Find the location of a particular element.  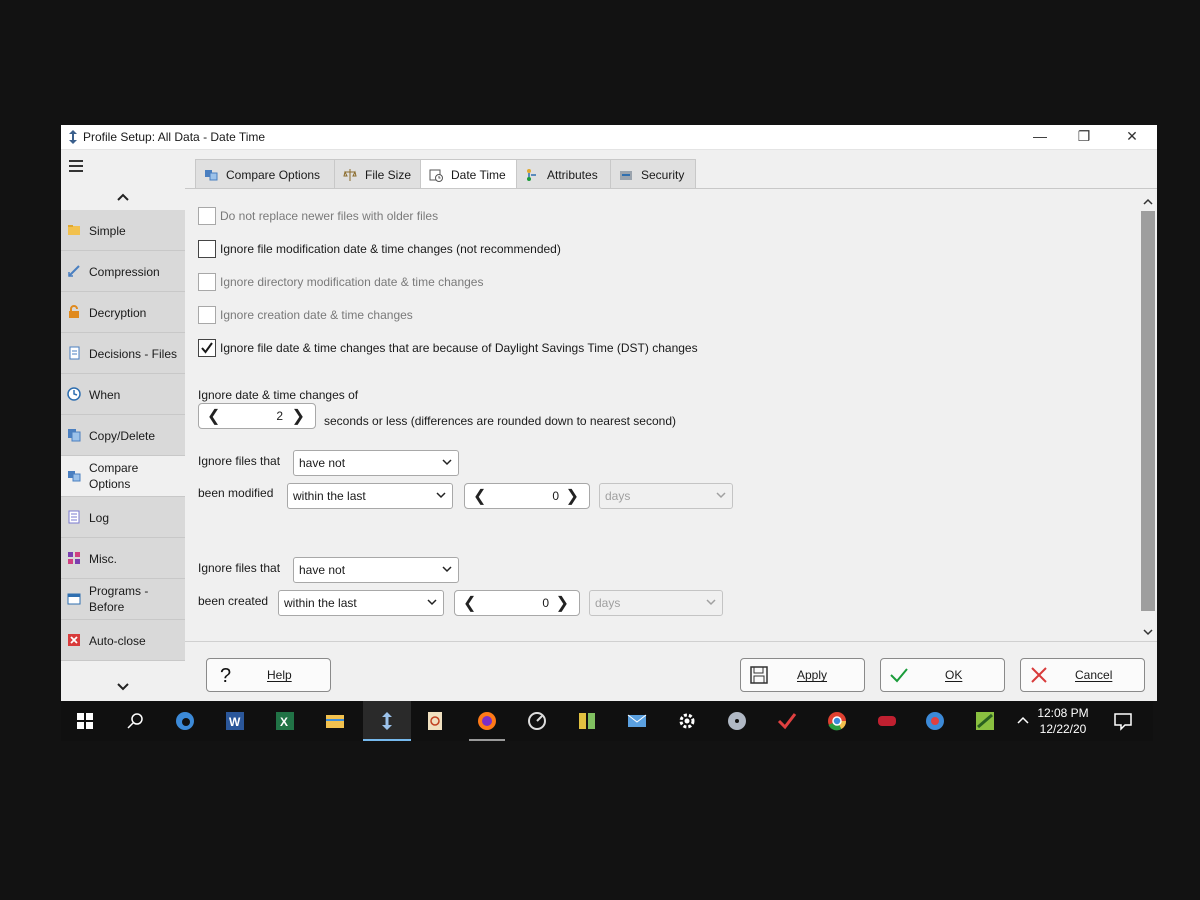

modified-amount-spinner: ❮ 0 ❯ is located at coordinates (527, 496).